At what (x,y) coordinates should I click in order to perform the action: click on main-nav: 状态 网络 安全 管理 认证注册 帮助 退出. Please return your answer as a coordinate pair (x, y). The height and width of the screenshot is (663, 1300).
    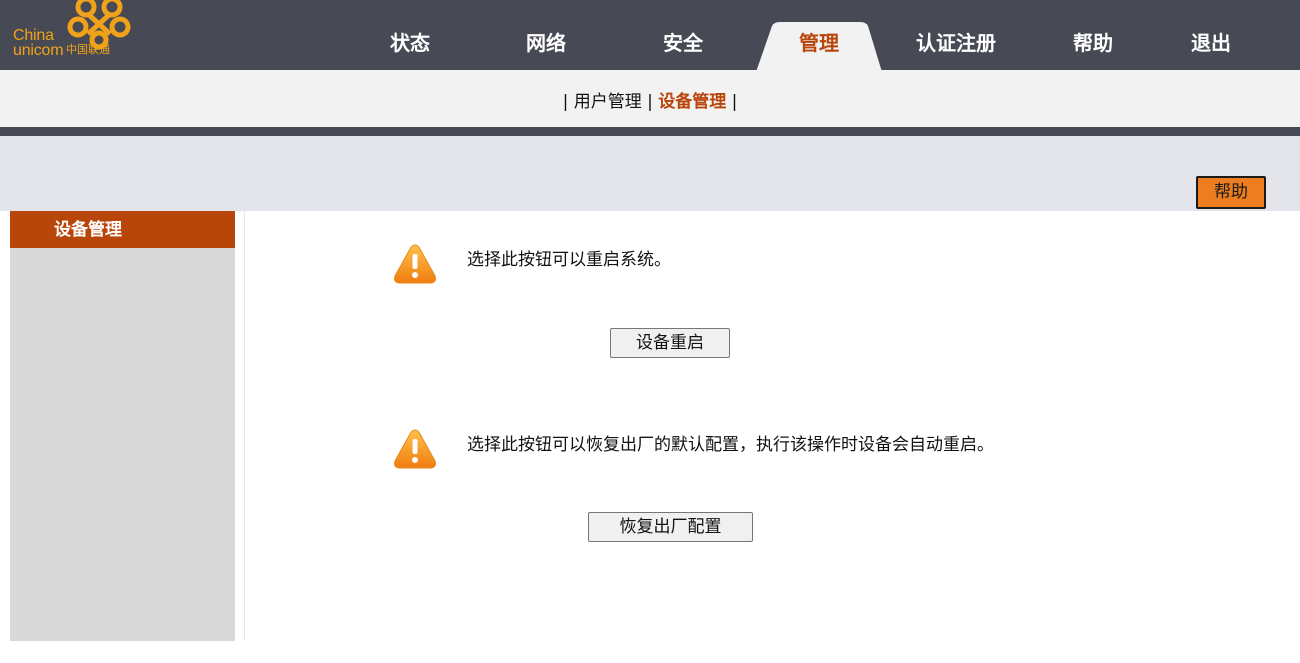
    Looking at the image, I should click on (650, 35).